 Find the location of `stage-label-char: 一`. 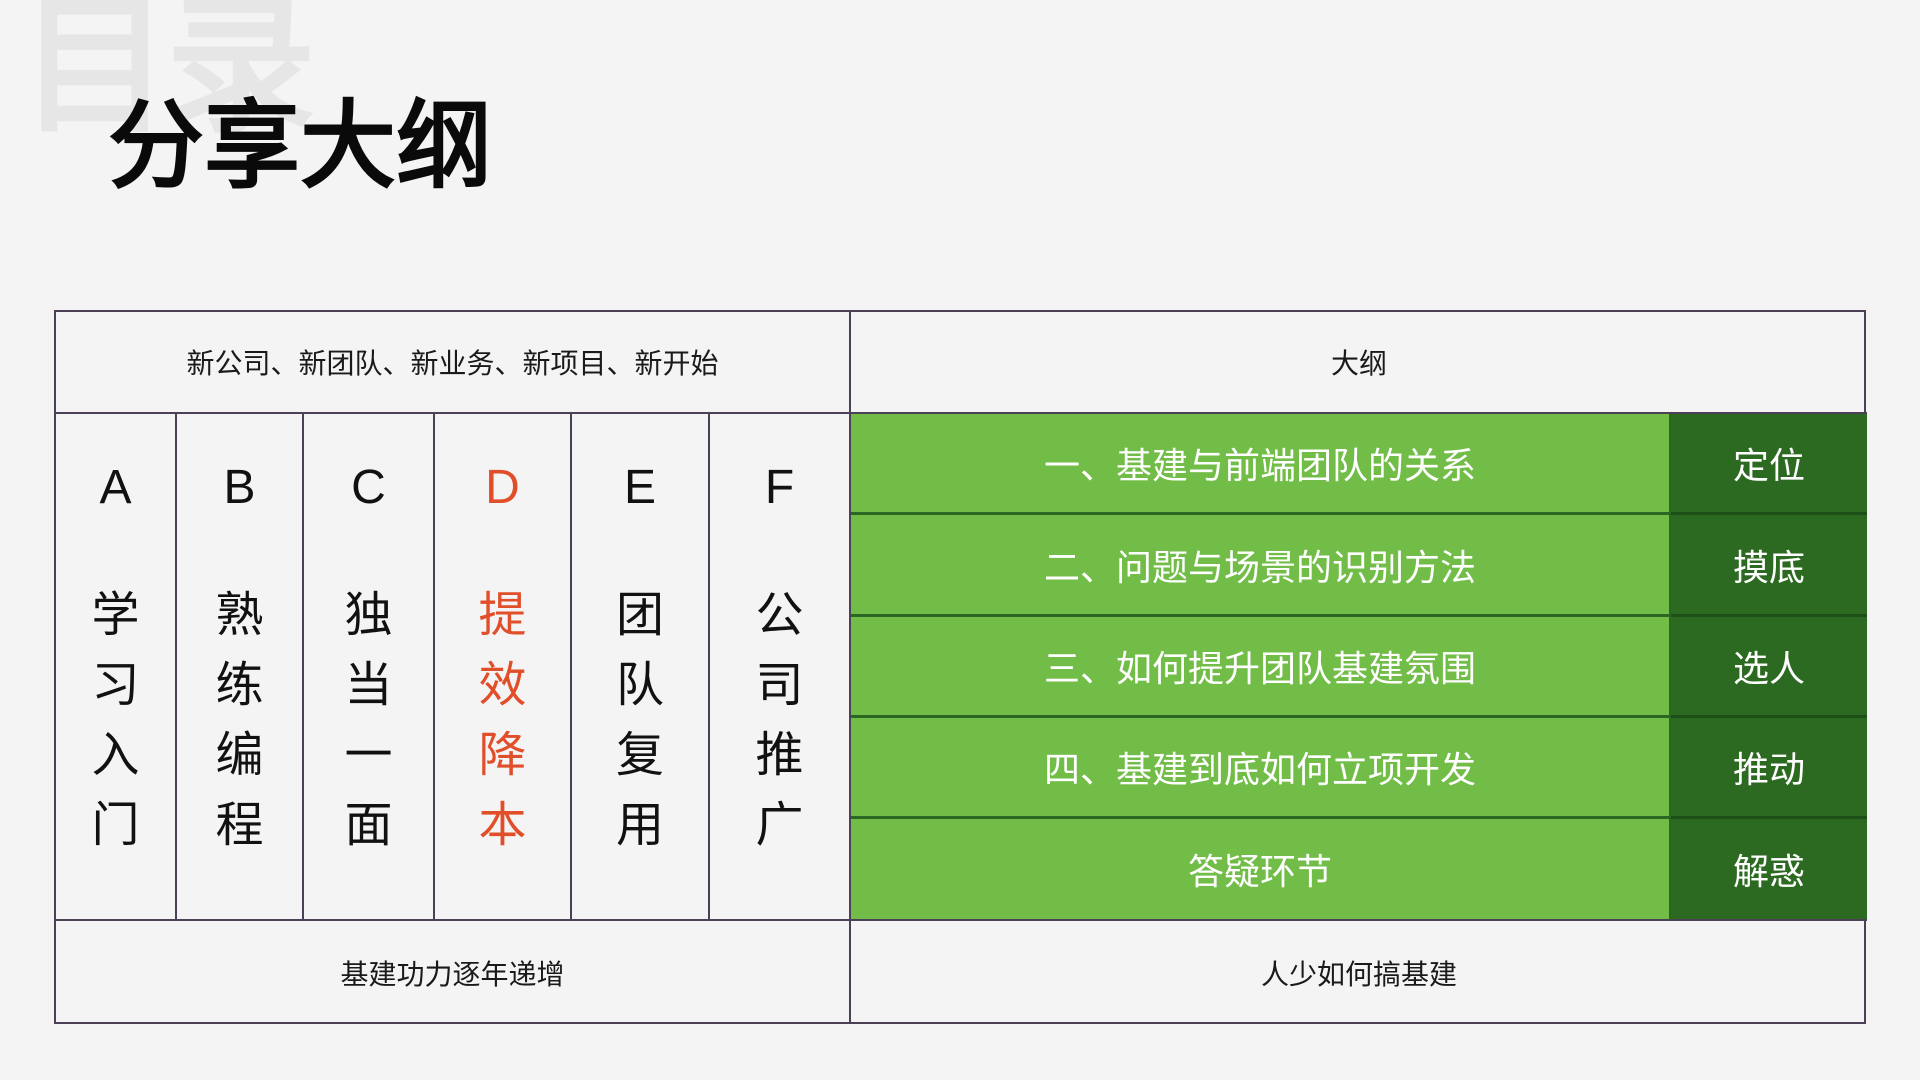

stage-label-char: 一 is located at coordinates (368, 755).